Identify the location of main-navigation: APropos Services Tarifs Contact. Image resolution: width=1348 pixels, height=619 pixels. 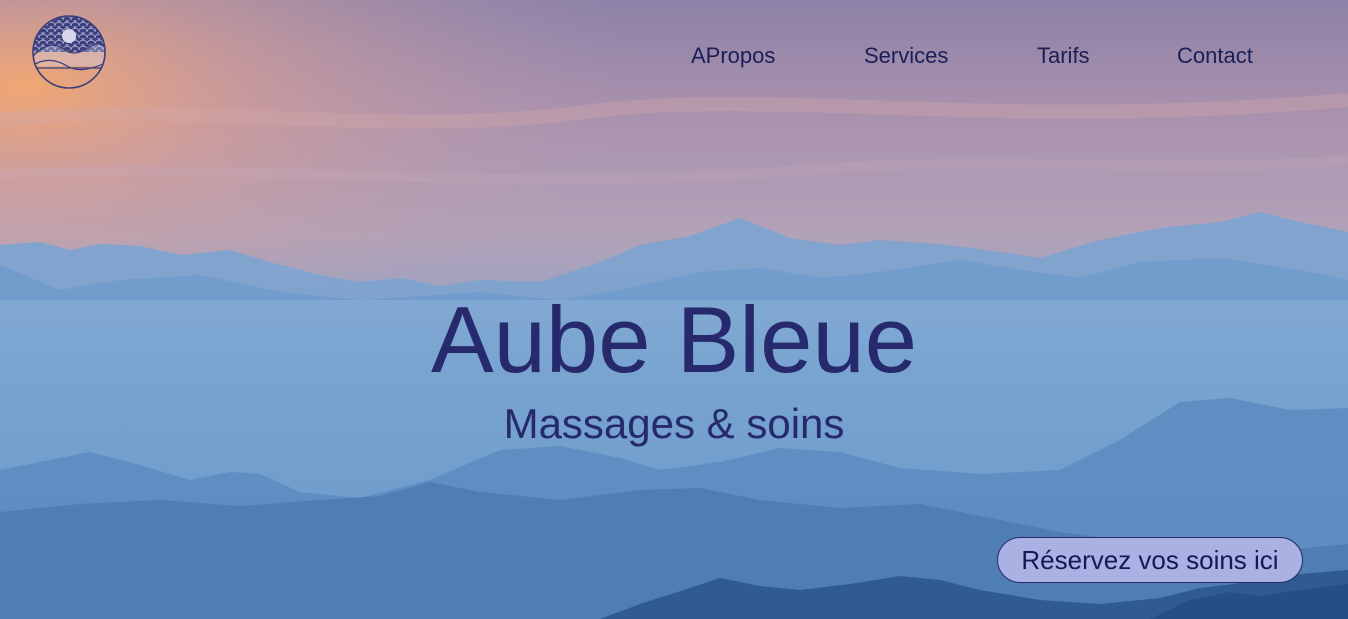
(674, 58).